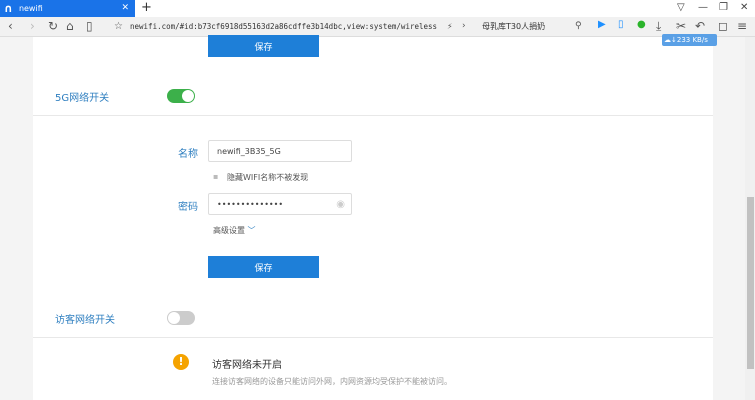  I want to click on guest-network-label: 访客网络开关, so click(85, 320).